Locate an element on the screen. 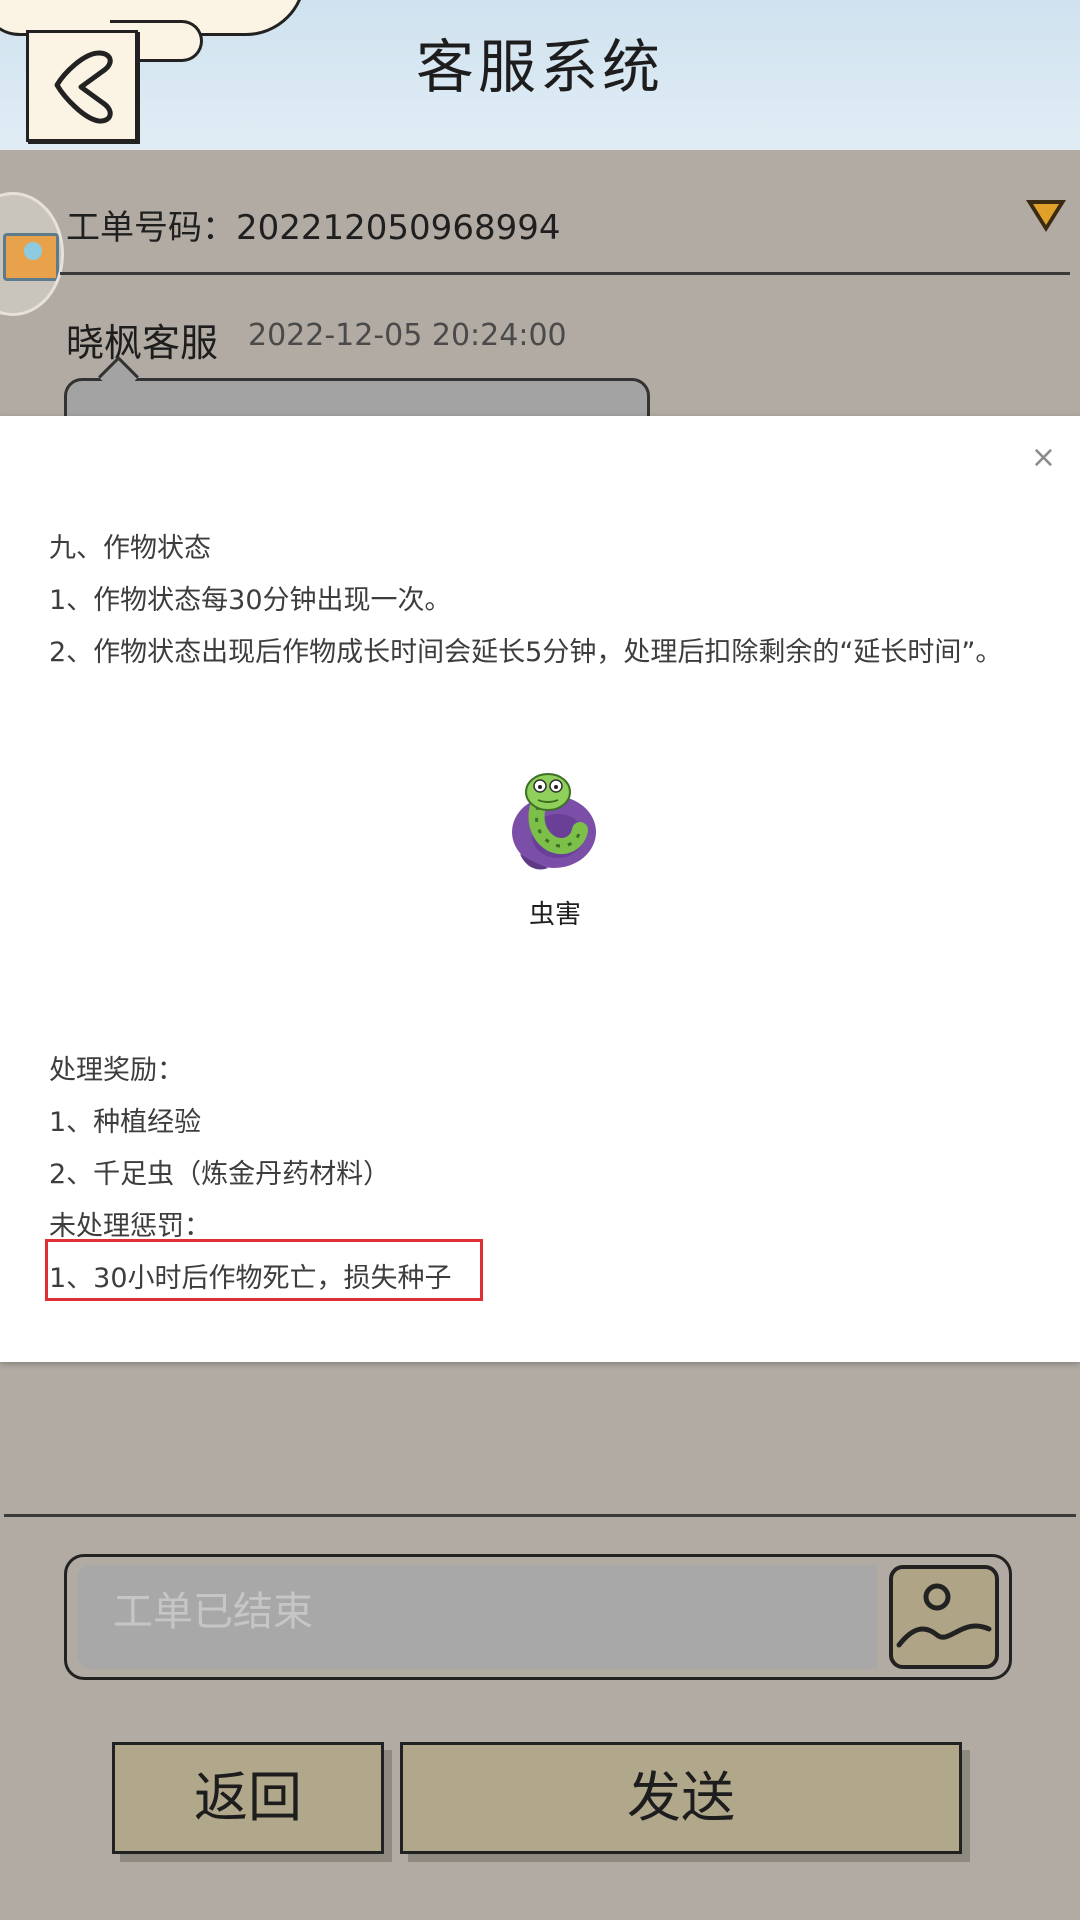  worm-pest-icon is located at coordinates (554, 821).